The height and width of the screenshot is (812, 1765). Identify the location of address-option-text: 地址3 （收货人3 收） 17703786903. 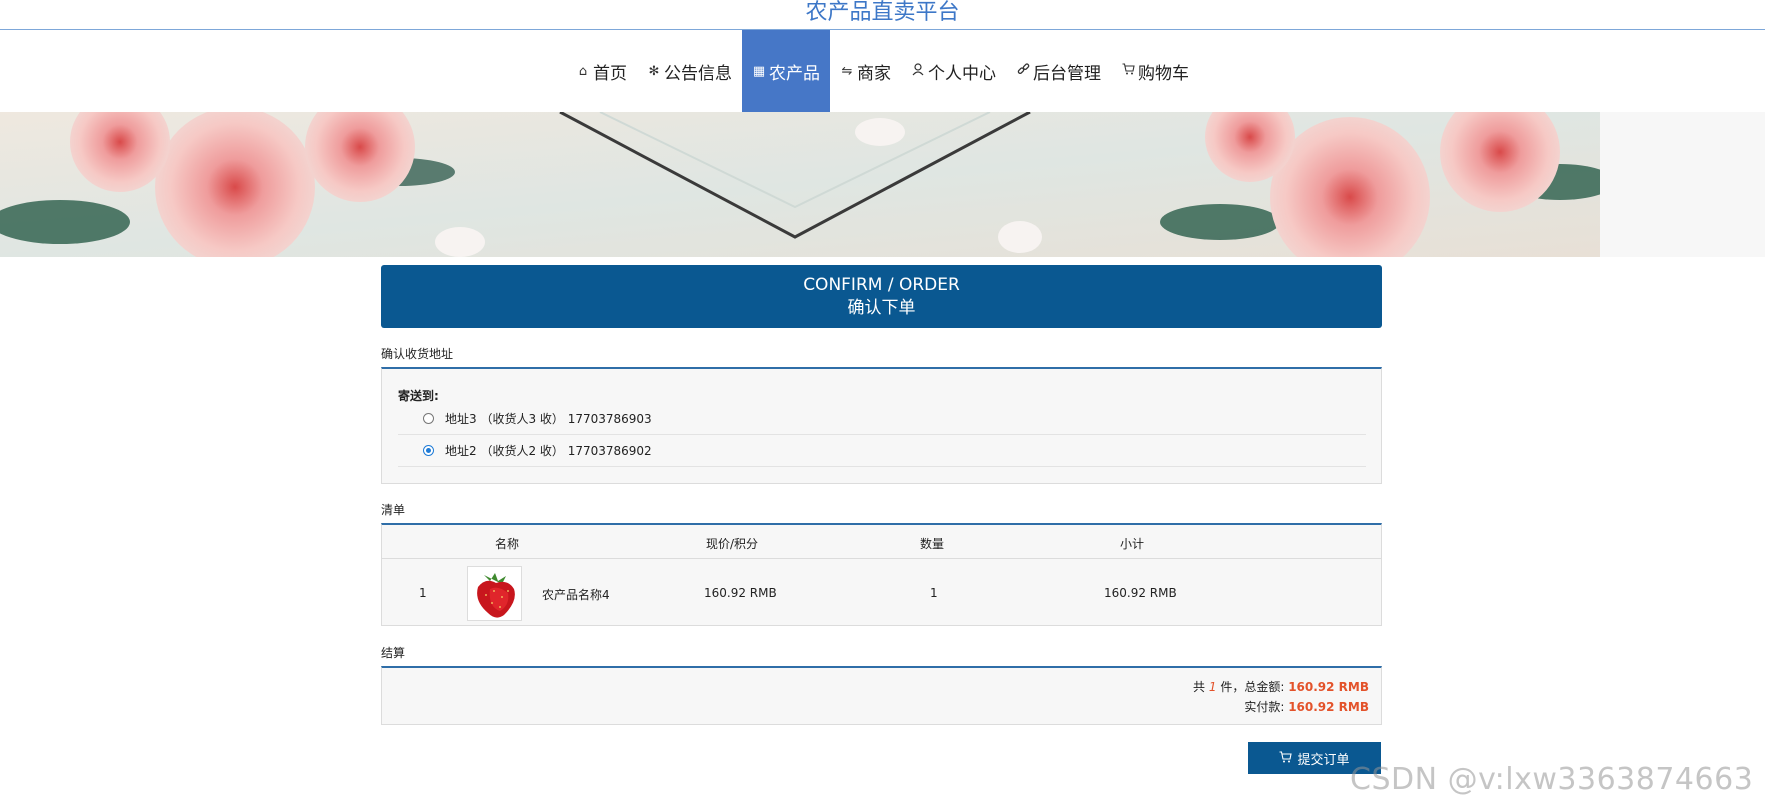
(548, 419).